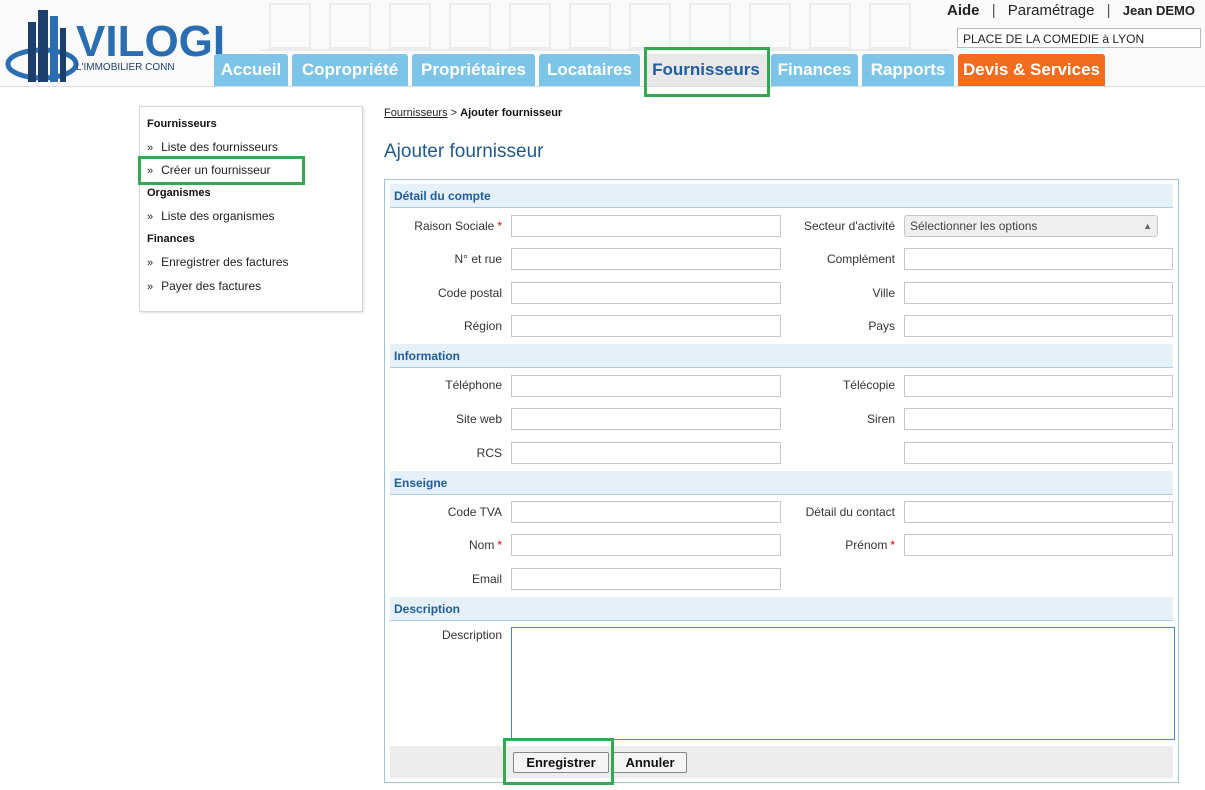  I want to click on label-pays: Pays, so click(881, 326).